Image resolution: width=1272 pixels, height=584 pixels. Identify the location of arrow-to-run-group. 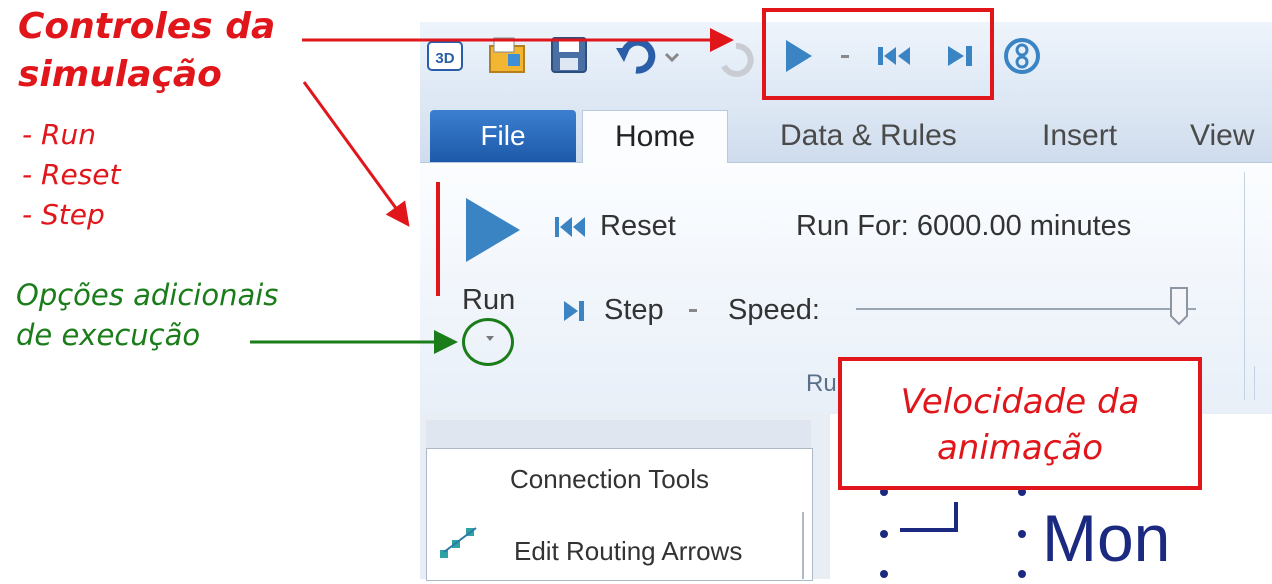
(356, 154).